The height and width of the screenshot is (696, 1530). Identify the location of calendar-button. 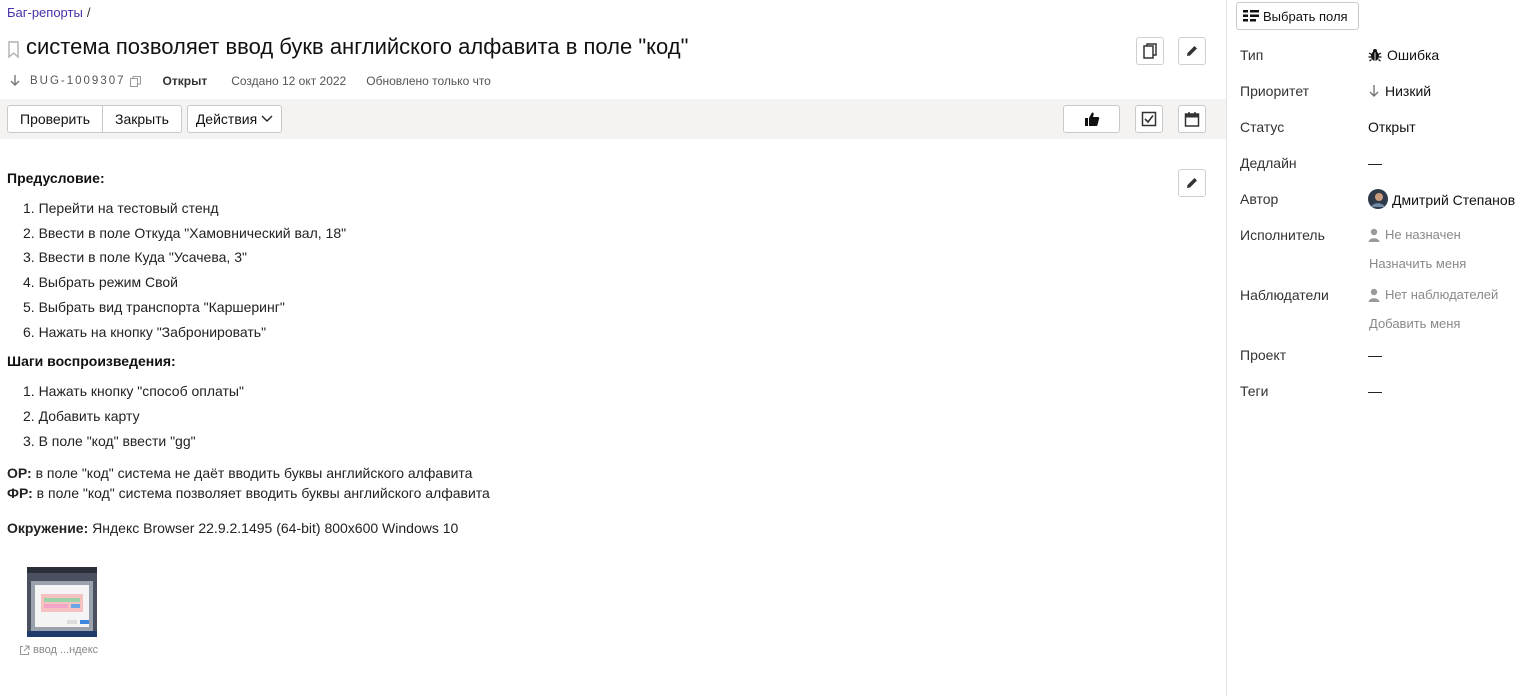
(1192, 119).